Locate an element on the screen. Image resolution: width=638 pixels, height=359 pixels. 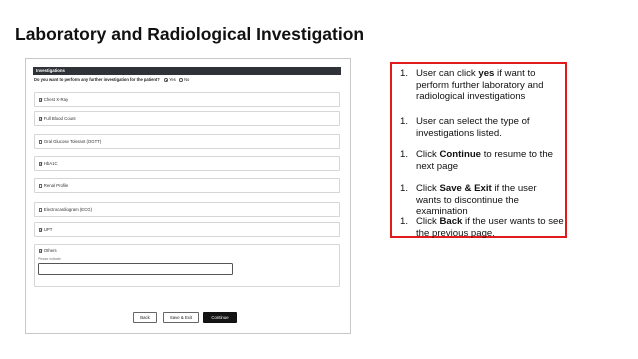
investigation-item-chest-xray: ✔Chest X-Ray is located at coordinates (187, 99).